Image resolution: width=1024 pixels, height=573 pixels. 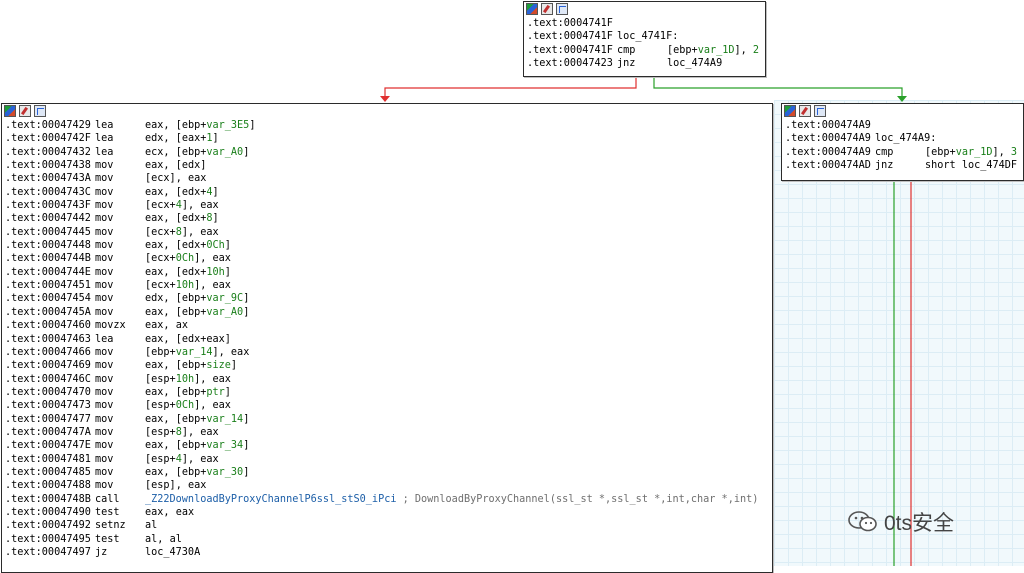 What do you see at coordinates (188, 339) in the screenshot?
I see `operands: eax, [edx+eax]` at bounding box center [188, 339].